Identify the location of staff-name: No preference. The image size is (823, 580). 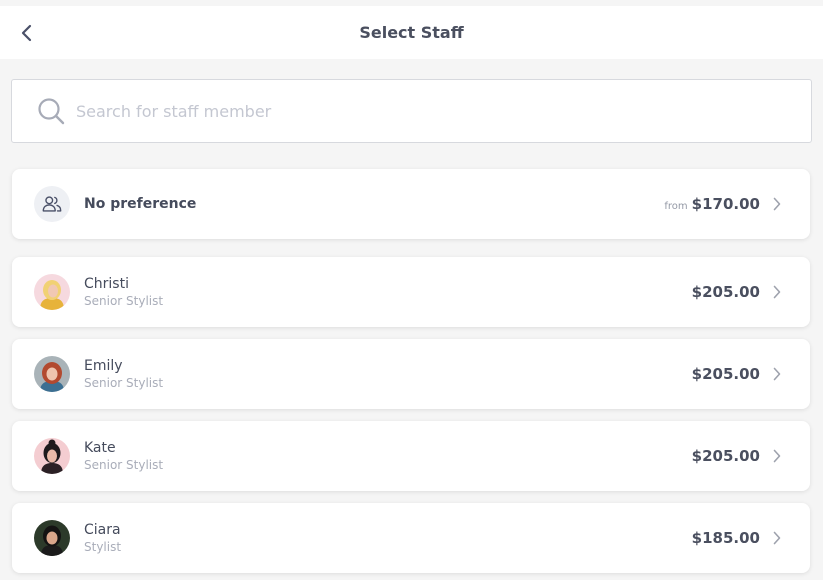
(140, 204).